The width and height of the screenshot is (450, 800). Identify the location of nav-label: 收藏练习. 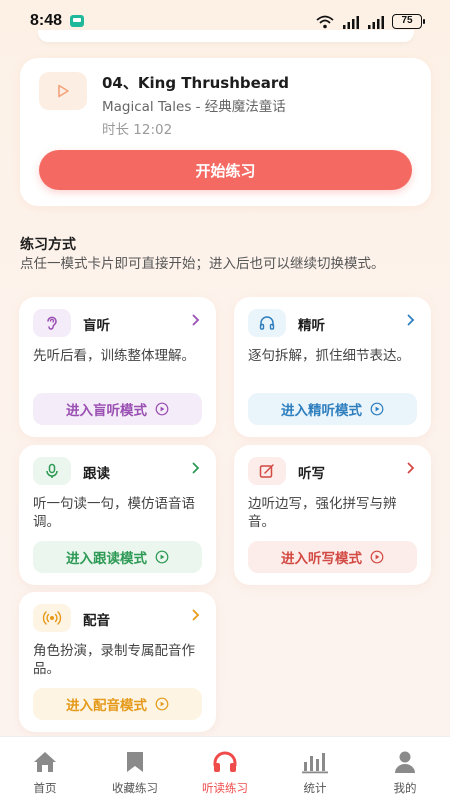
(135, 788).